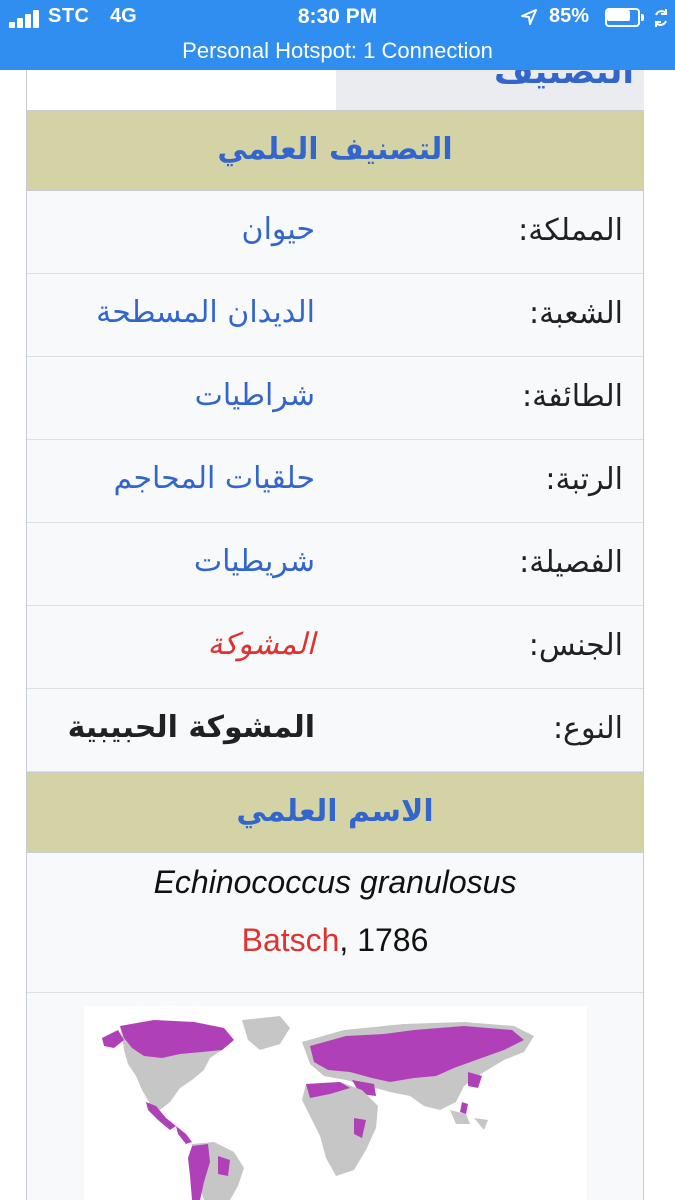  Describe the element at coordinates (337, 51) in the screenshot. I see `hotspot-banner: Personal Hotspot: 1 Connection` at that location.